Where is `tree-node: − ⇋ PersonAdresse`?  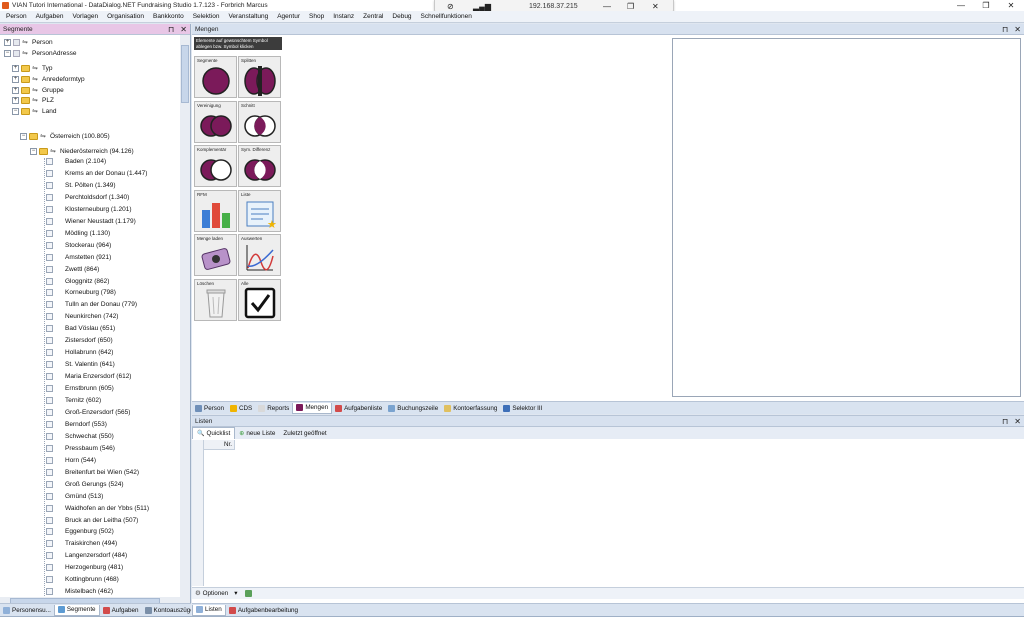 tree-node: − ⇋ PersonAdresse is located at coordinates (40, 53).